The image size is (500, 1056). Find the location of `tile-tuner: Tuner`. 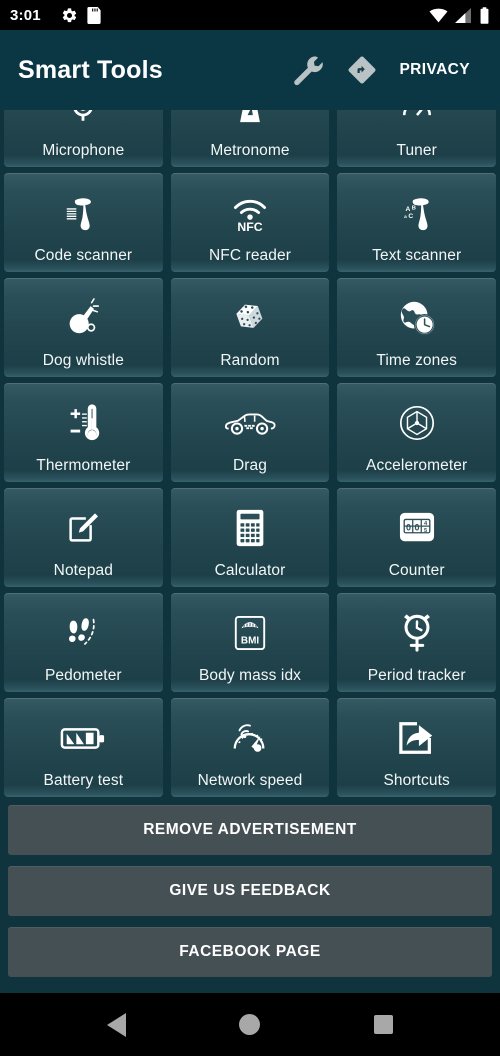

tile-tuner: Tuner is located at coordinates (416, 138).